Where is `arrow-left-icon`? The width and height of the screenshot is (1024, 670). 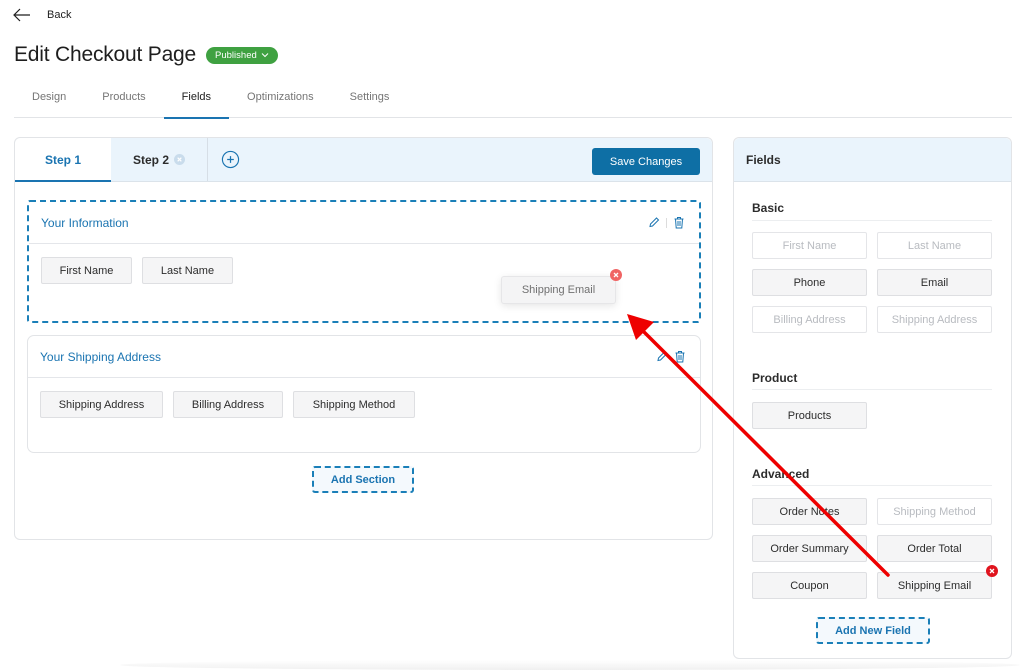 arrow-left-icon is located at coordinates (21, 15).